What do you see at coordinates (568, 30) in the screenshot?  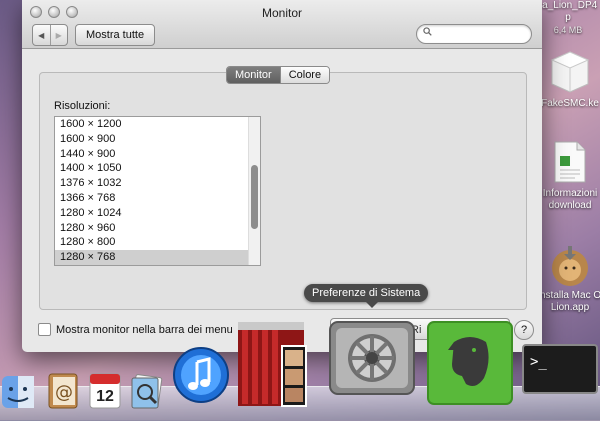 I see `desktop-item-size: 6,4 MB` at bounding box center [568, 30].